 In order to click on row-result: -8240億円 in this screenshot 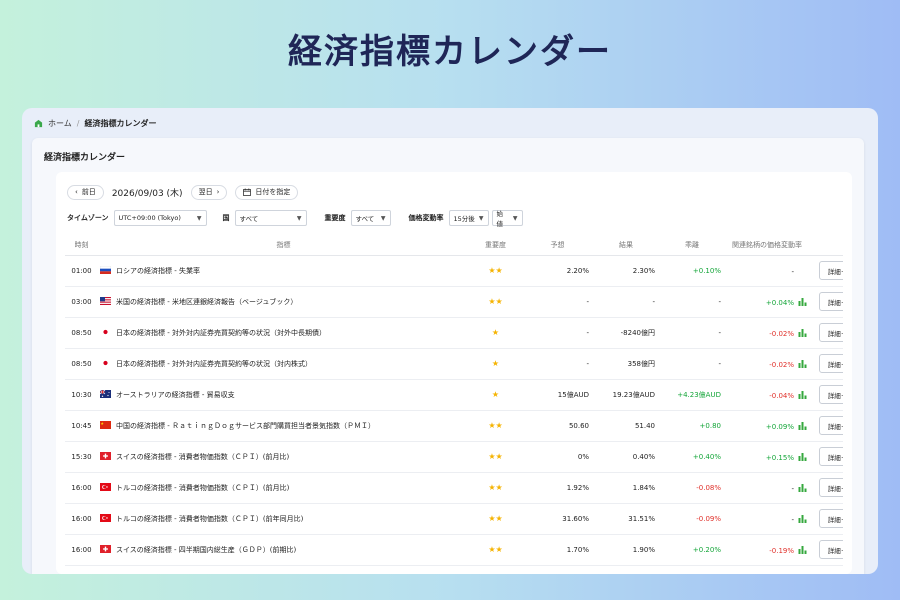, I will do `click(626, 333)`.